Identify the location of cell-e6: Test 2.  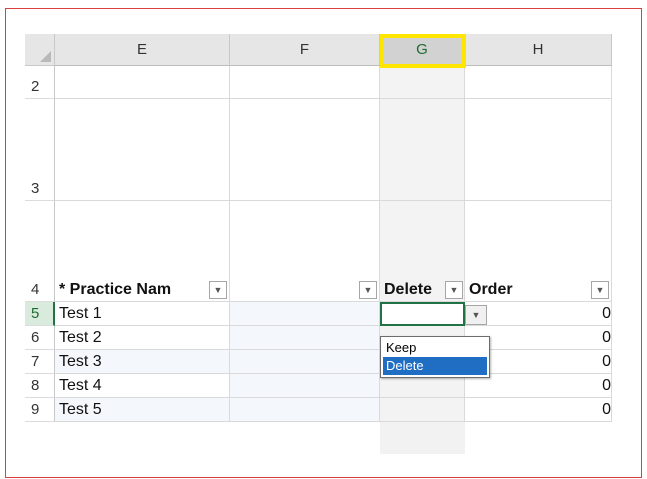
(142, 338).